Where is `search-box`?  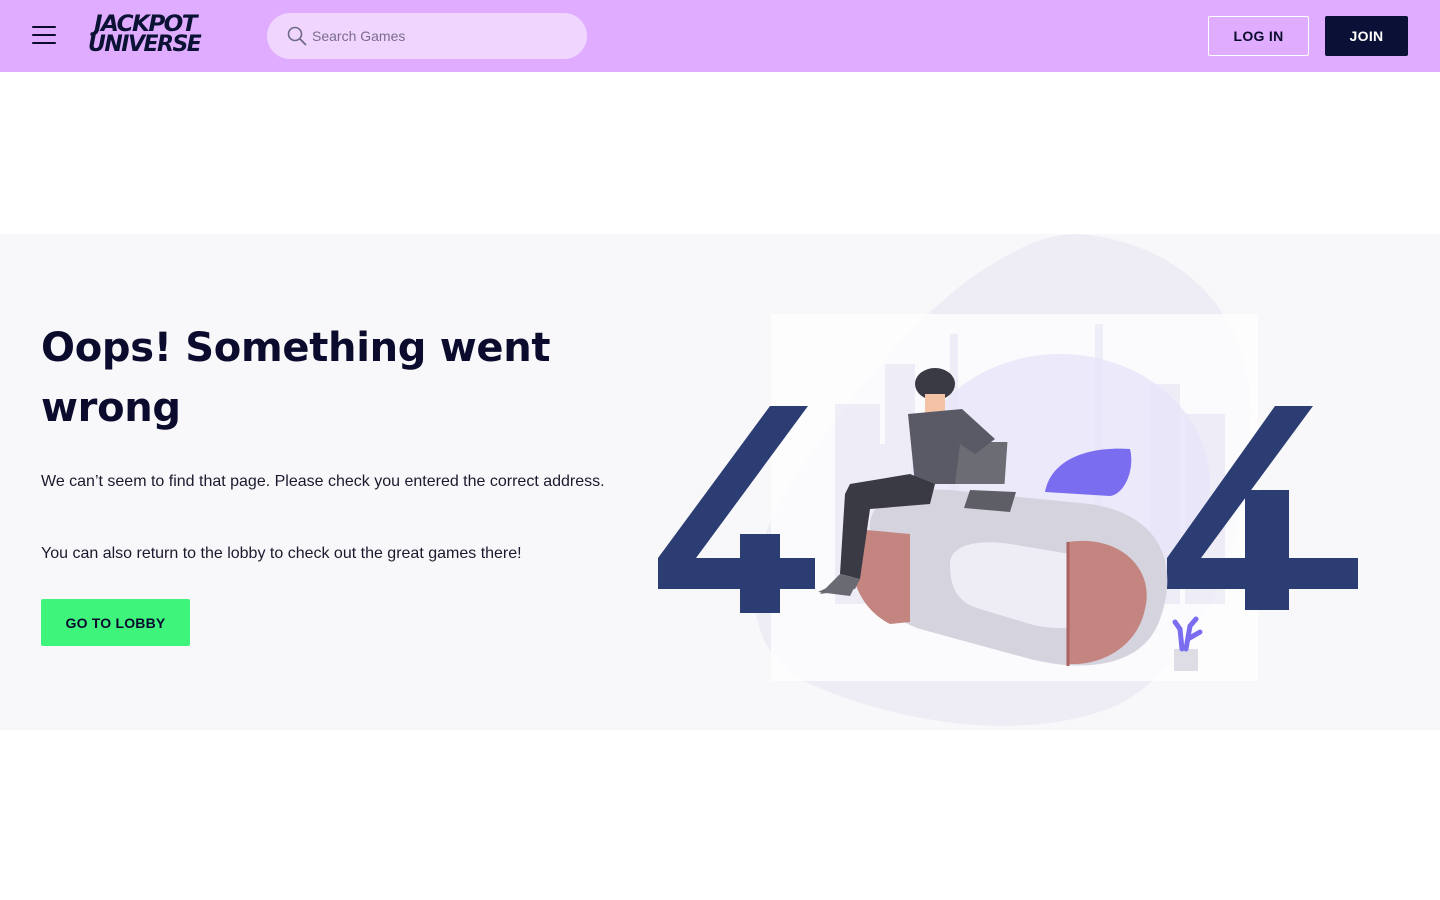 search-box is located at coordinates (427, 36).